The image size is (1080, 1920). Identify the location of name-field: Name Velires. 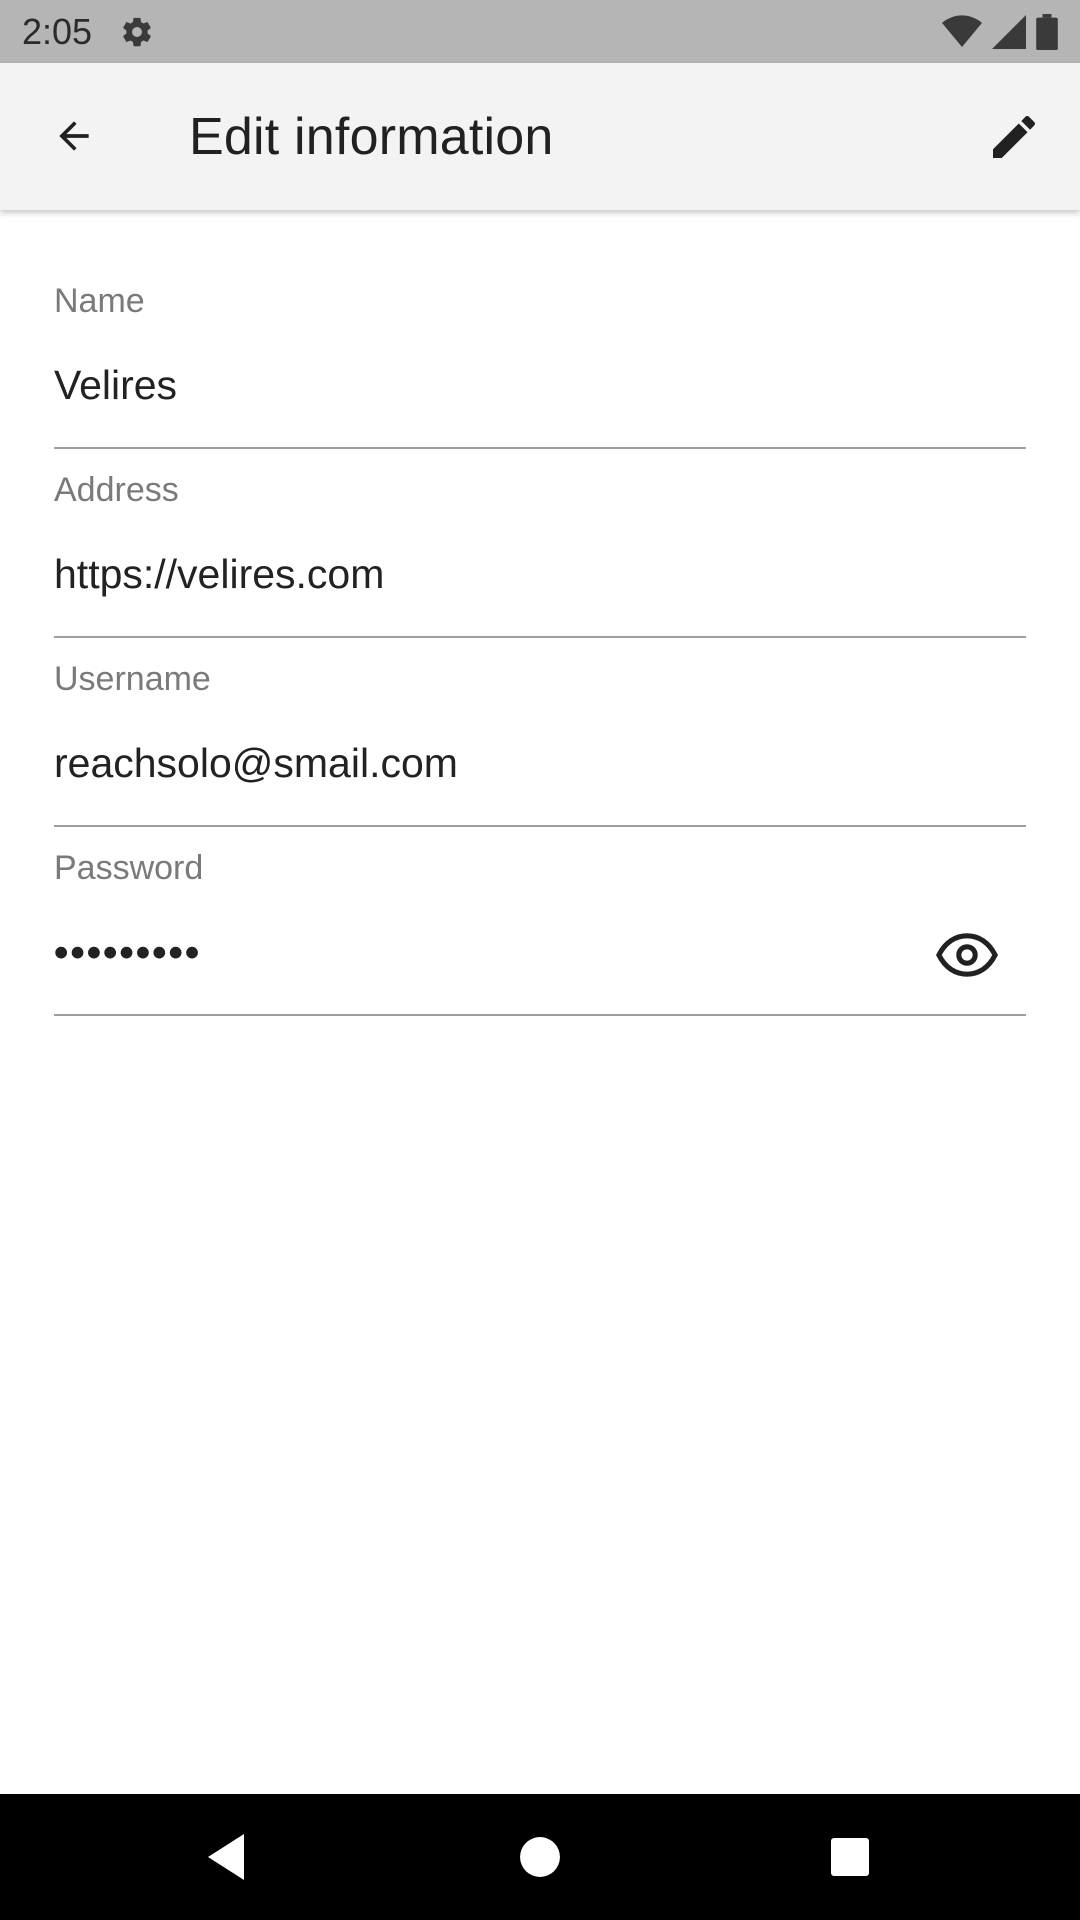
(540, 329).